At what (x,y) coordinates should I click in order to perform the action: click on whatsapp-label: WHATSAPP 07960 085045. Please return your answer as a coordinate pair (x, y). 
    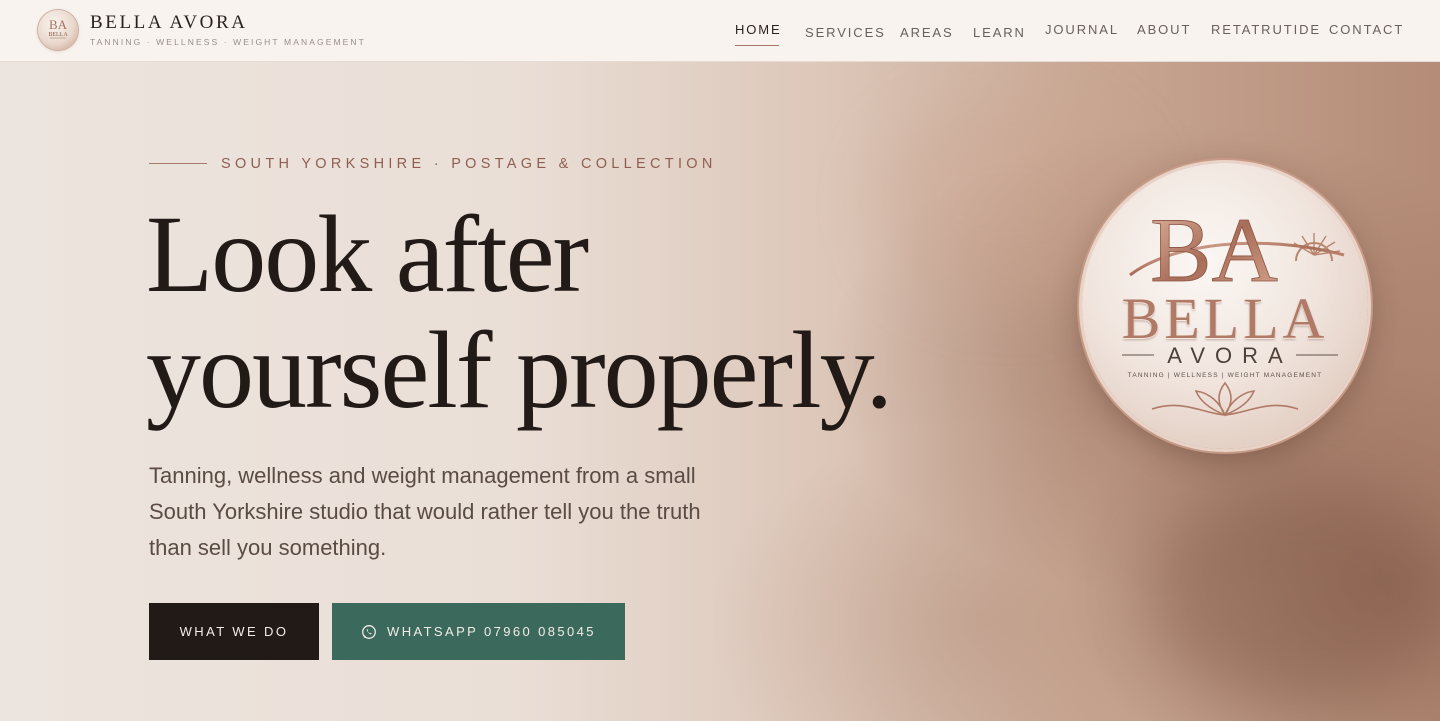
    Looking at the image, I should click on (491, 631).